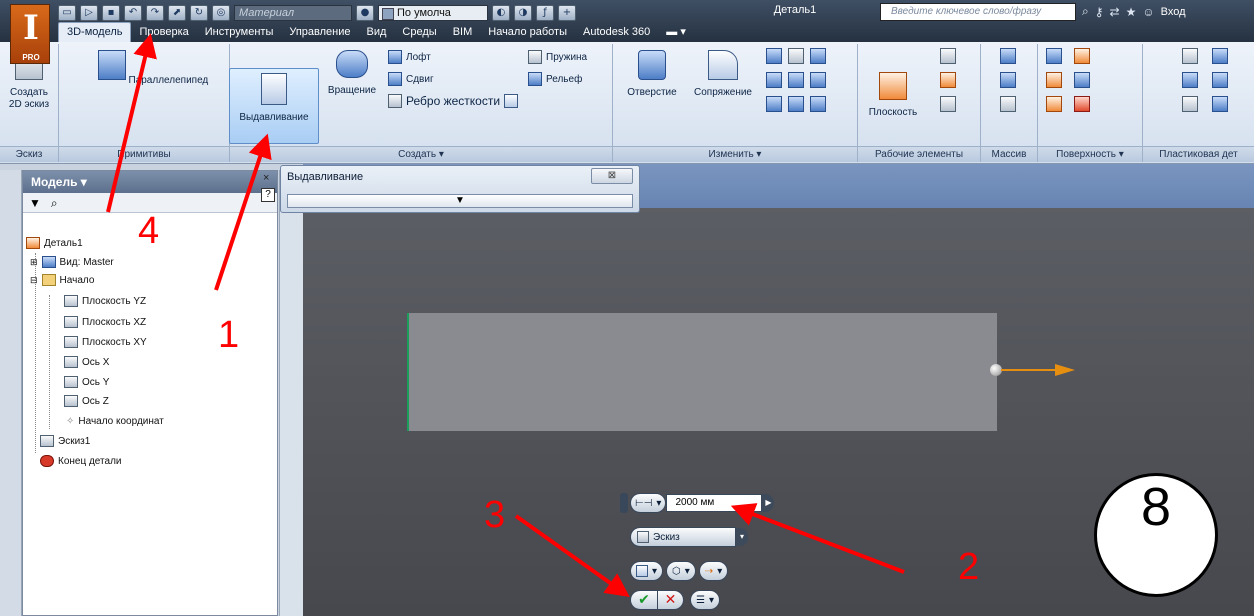 This screenshot has height=616, width=1254. I want to click on extend-icon, so click(1082, 80).